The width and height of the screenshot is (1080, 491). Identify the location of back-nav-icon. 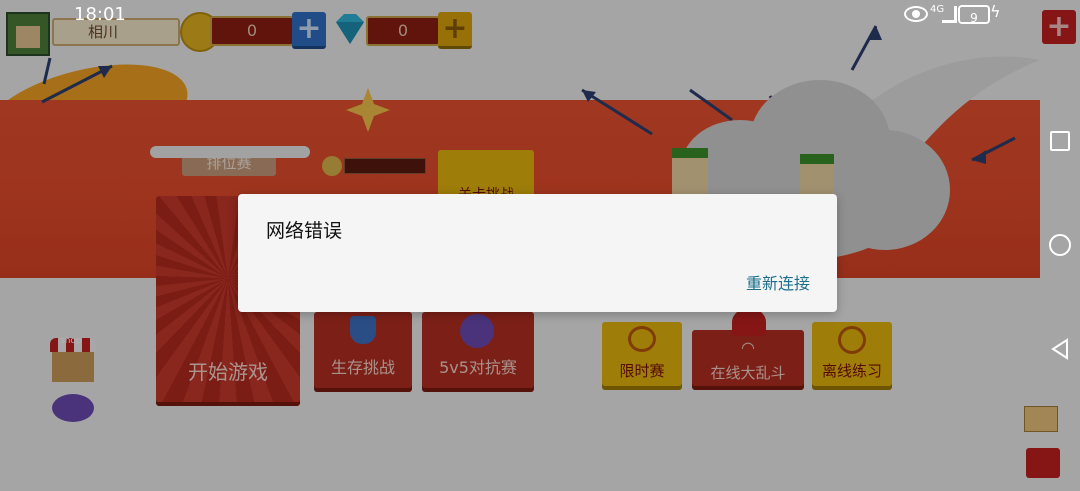
(1059, 349).